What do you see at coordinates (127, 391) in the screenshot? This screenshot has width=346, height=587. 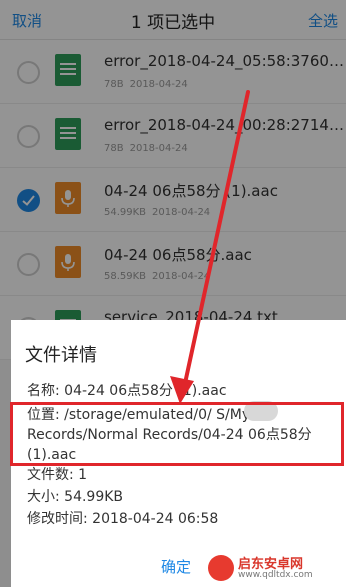 I see `detail-name: 名称: 04-24 06点58分 (1).aac` at bounding box center [127, 391].